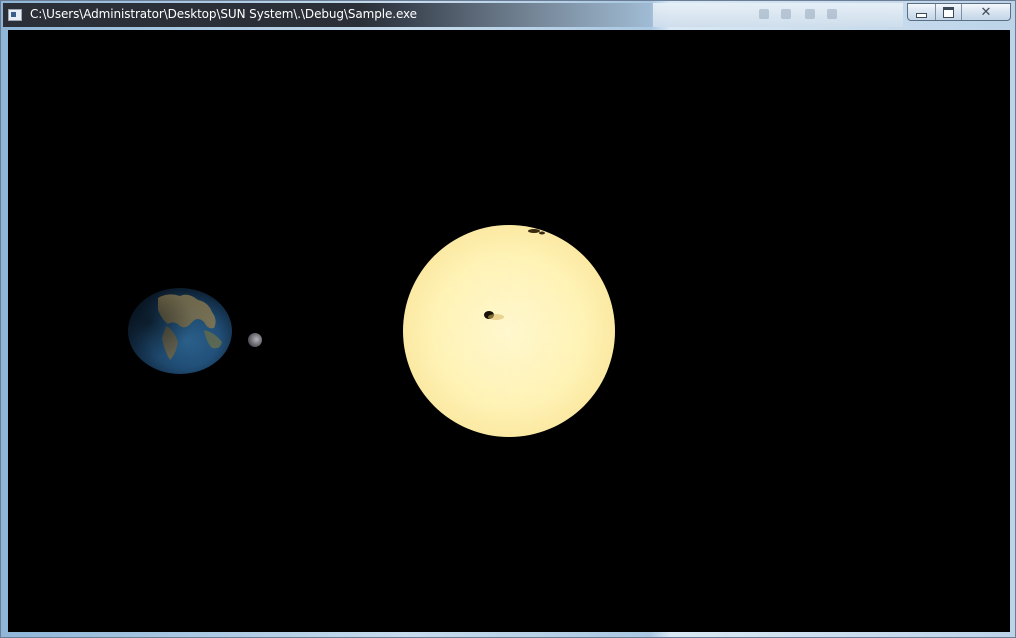 Image resolution: width=1016 pixels, height=638 pixels. I want to click on minimize-button, so click(922, 12).